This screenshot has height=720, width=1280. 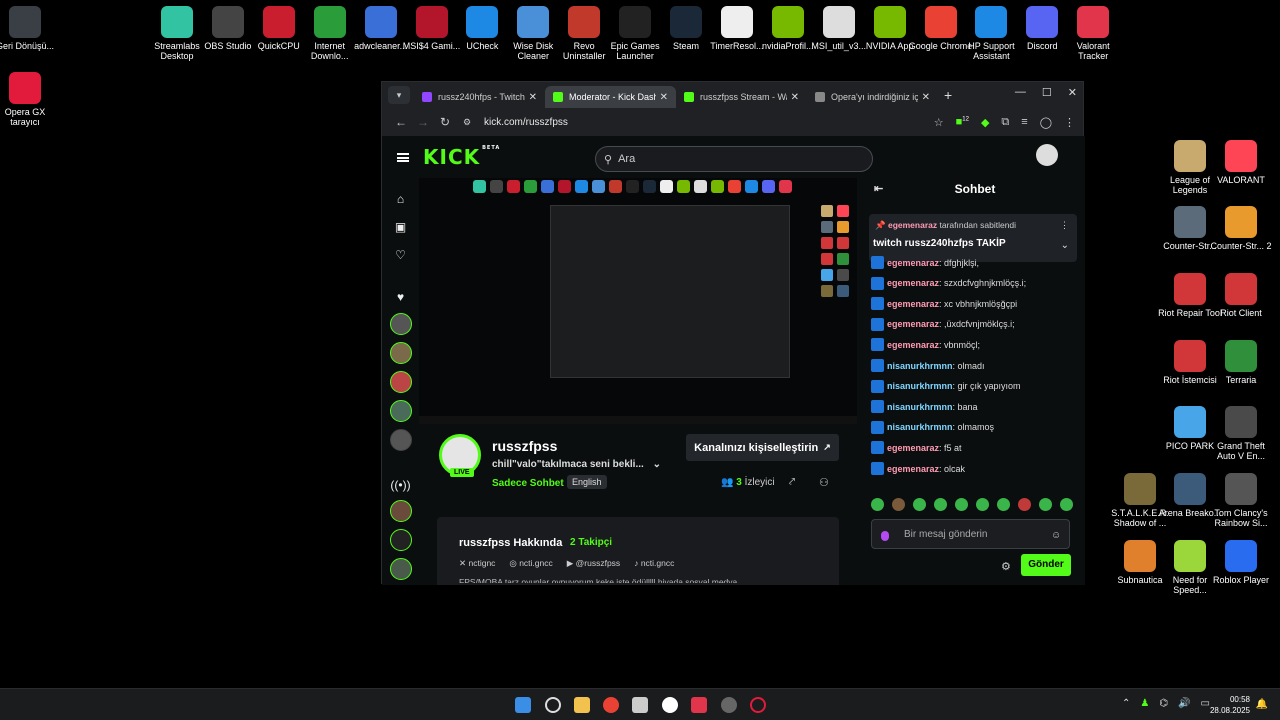 What do you see at coordinates (610, 97) in the screenshot?
I see `browser-tab: Moderator - Kick Dashb... ✕` at bounding box center [610, 97].